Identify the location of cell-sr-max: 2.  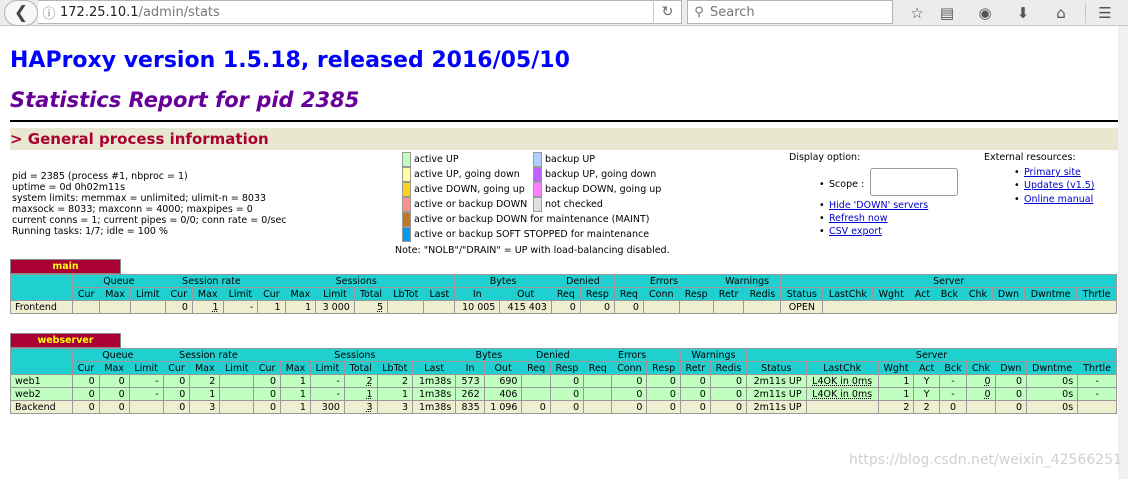
(205, 381).